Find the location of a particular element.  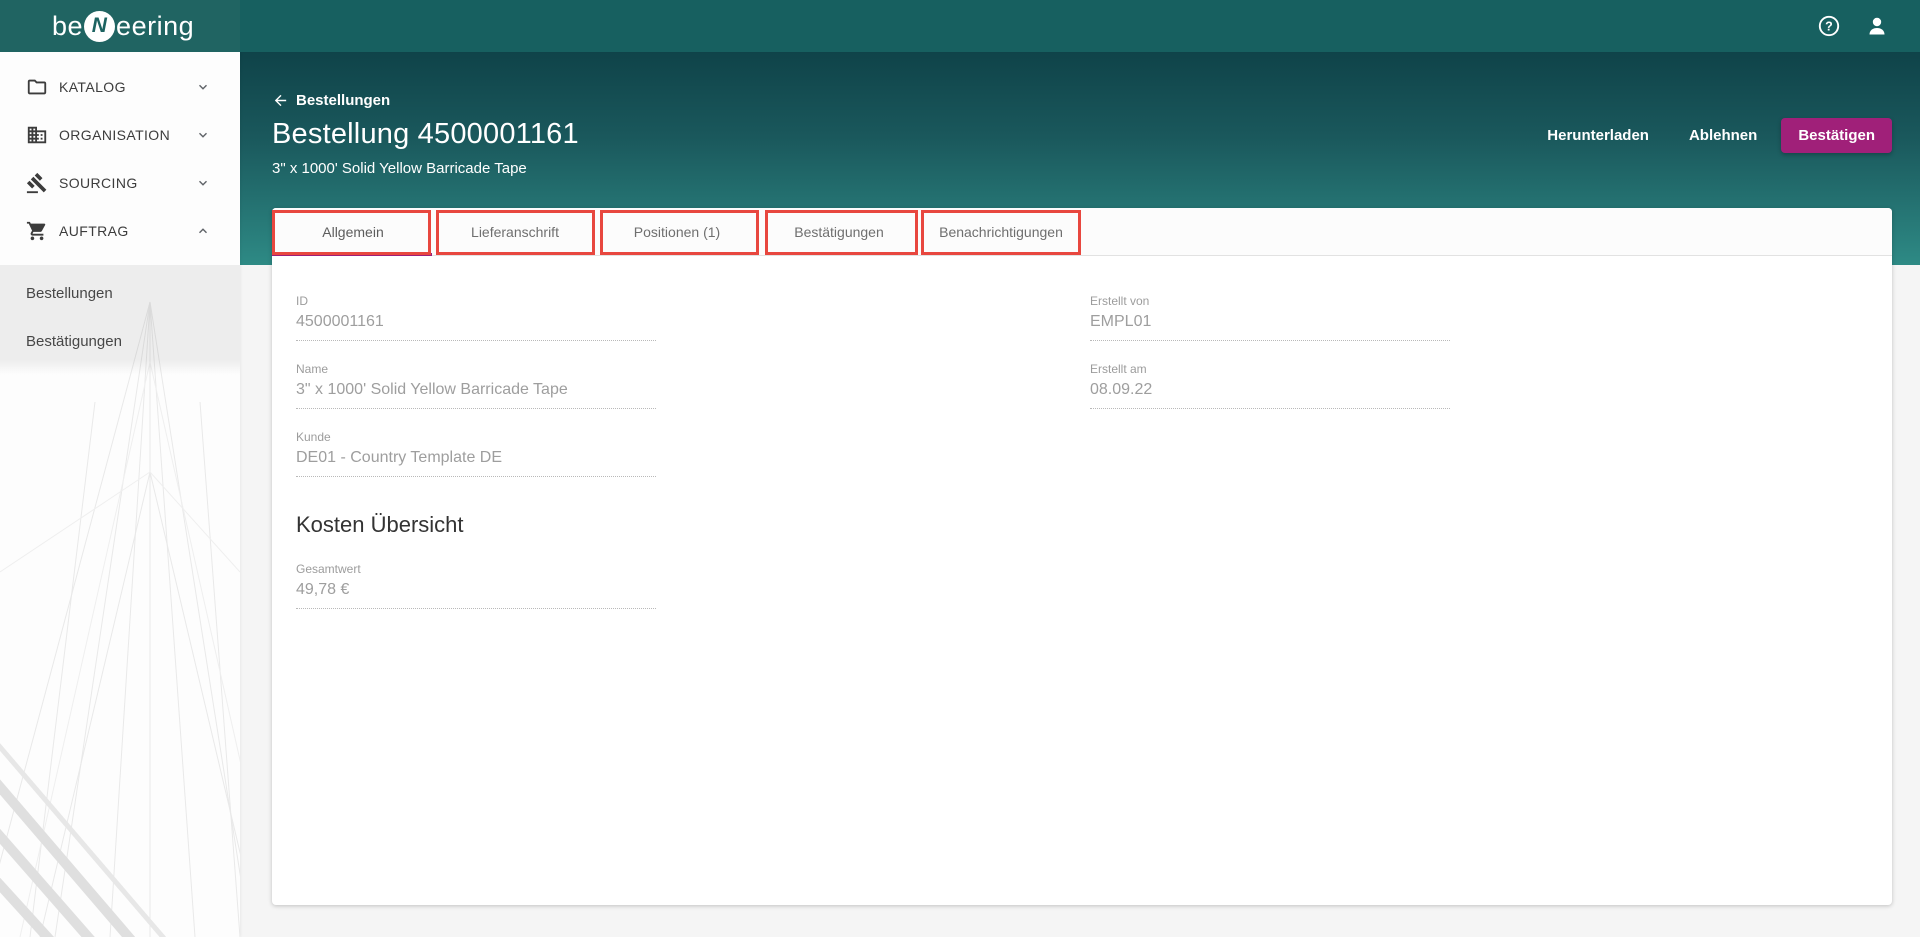

building-icon is located at coordinates (37, 135).